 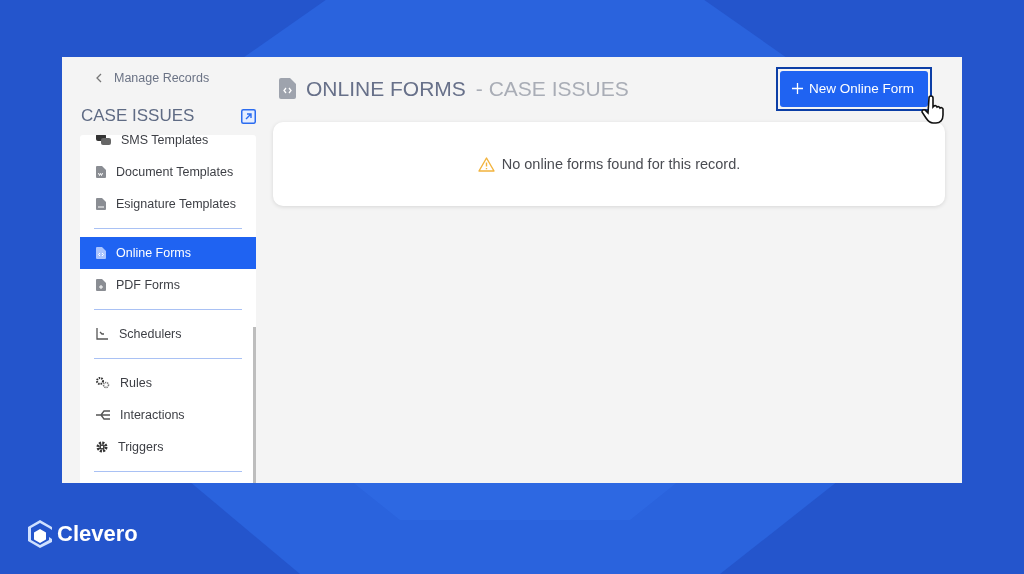 I want to click on cube-logo-icon, so click(x=40, y=534).